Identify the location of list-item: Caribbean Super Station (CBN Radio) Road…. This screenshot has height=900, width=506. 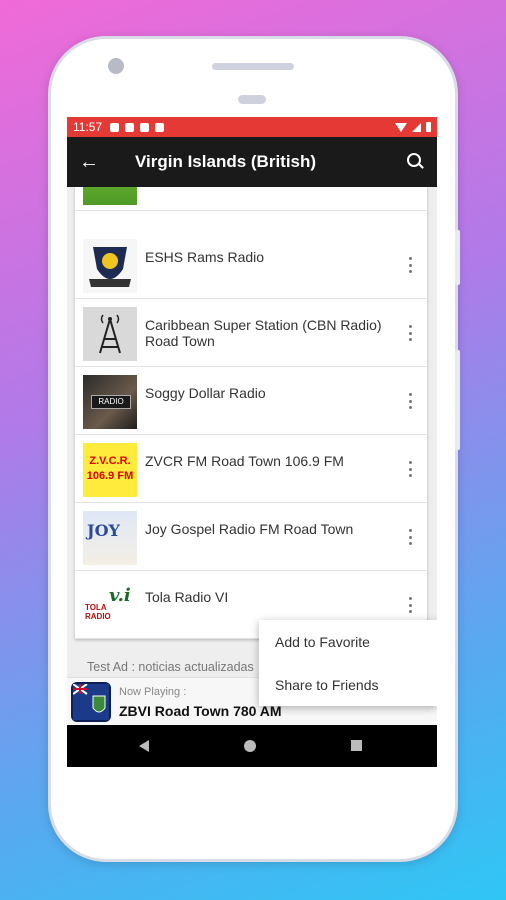
(251, 333).